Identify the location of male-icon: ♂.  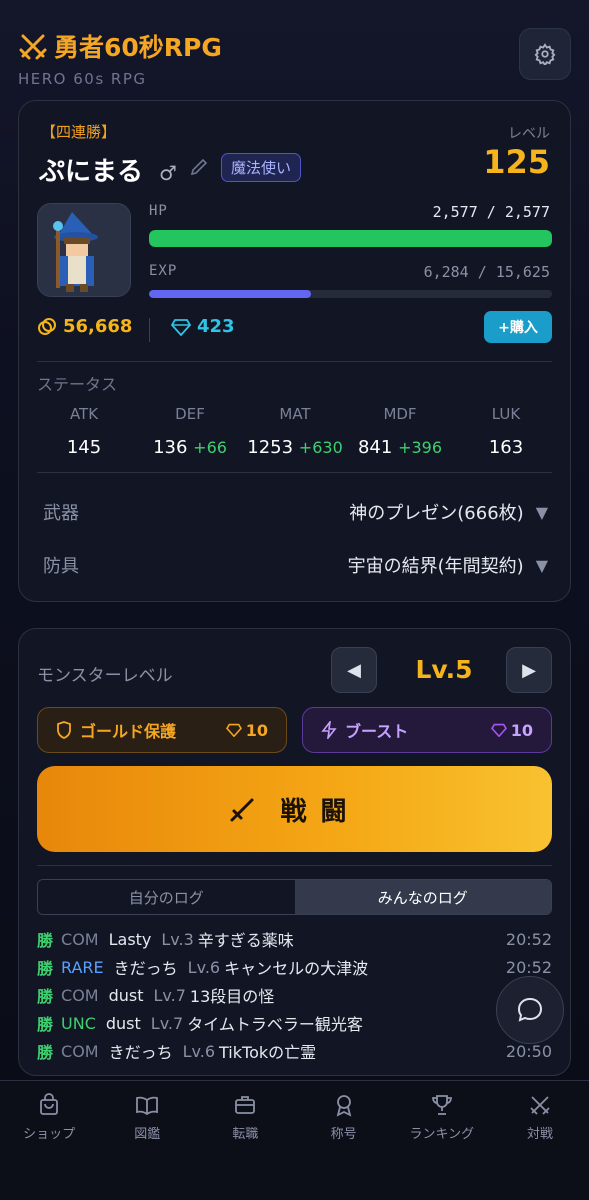
(168, 173).